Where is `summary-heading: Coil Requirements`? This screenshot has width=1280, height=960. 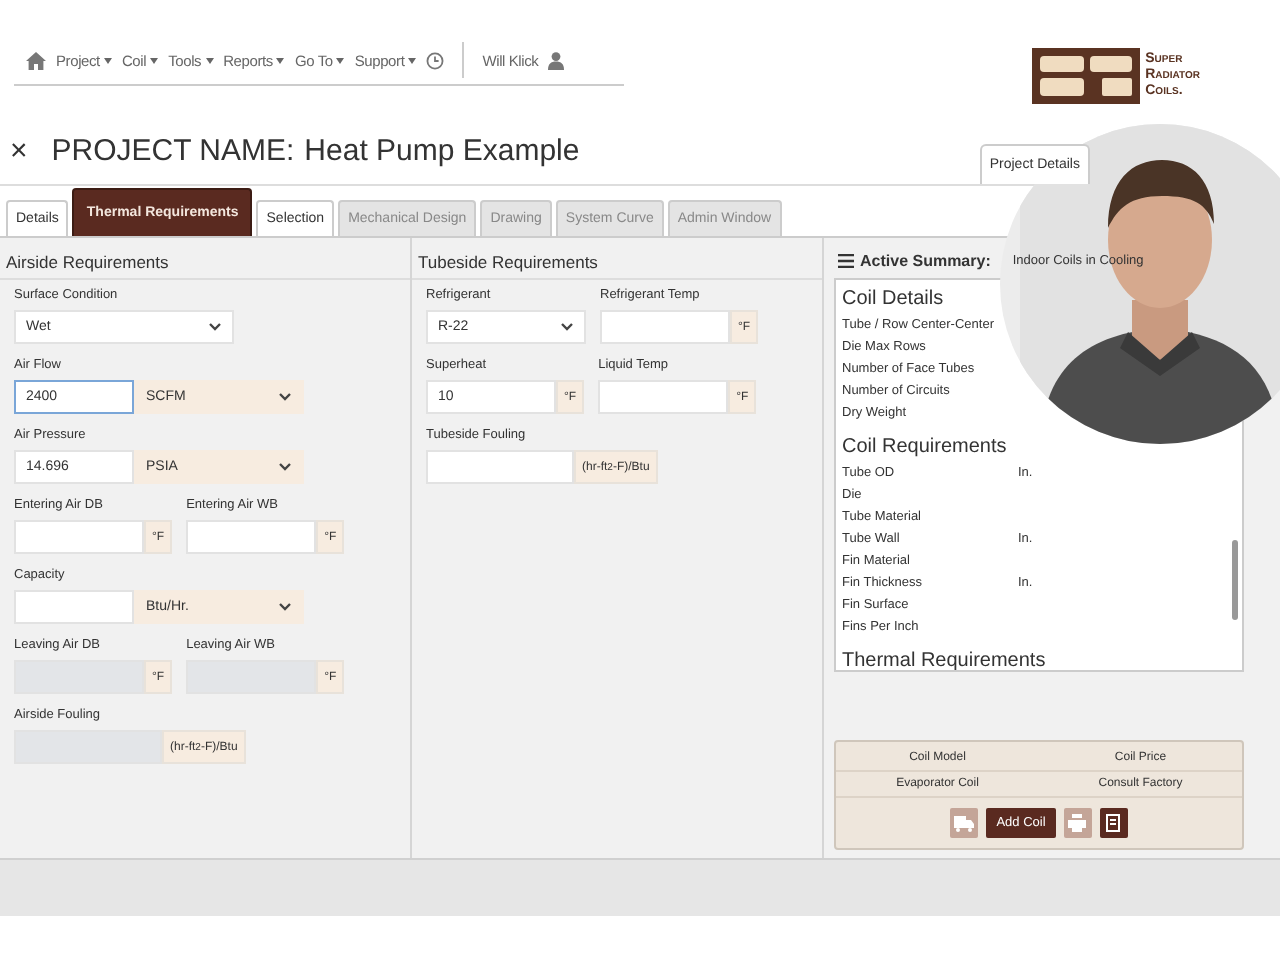 summary-heading: Coil Requirements is located at coordinates (925, 447).